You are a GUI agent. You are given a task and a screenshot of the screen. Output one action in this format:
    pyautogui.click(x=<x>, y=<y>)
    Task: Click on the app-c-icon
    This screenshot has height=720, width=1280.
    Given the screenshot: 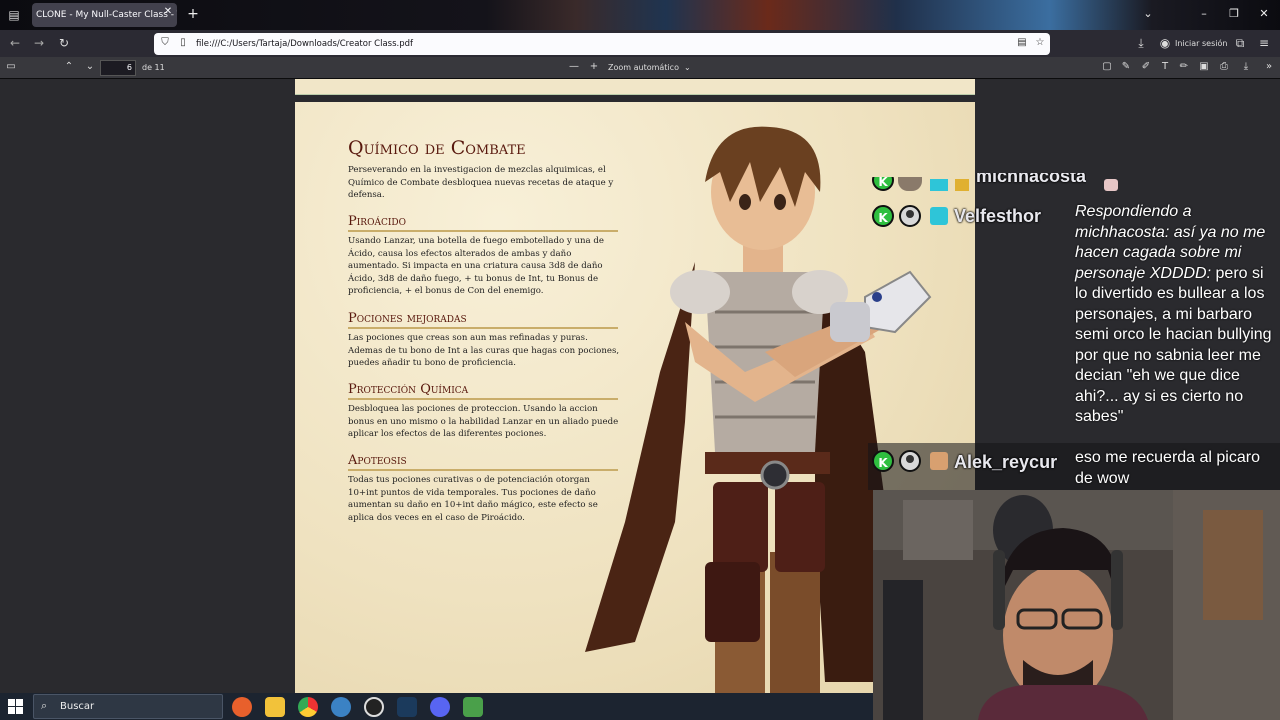 What is the action you would take?
    pyautogui.click(x=341, y=707)
    